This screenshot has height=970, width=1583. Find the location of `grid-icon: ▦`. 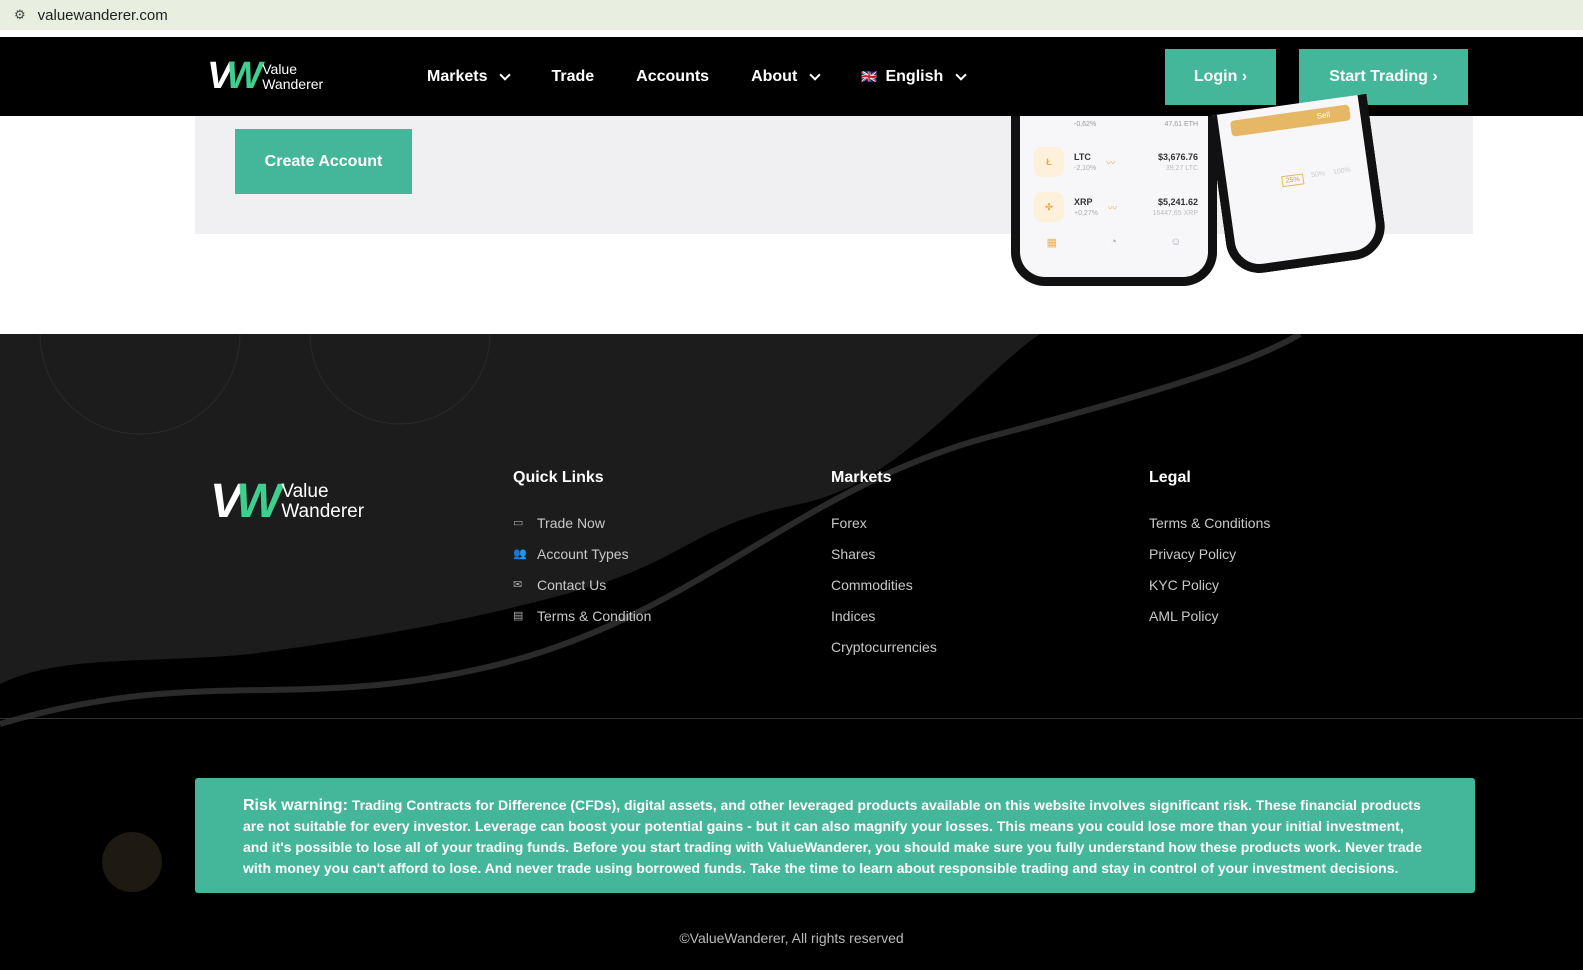

grid-icon: ▦ is located at coordinates (1052, 243).